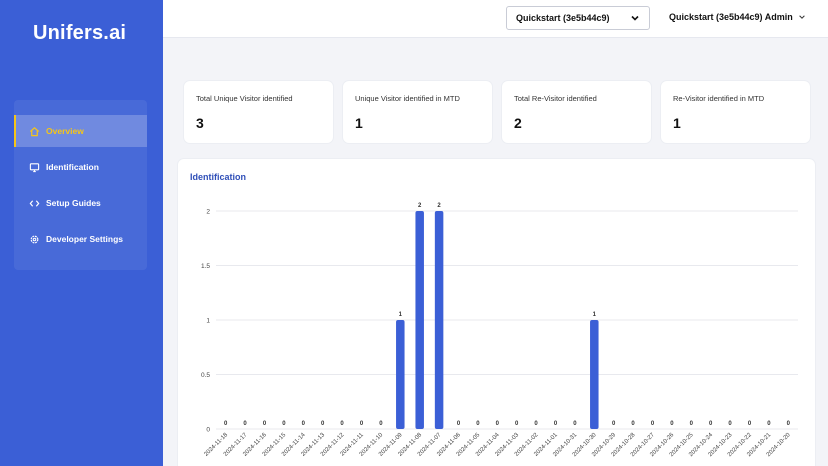 This screenshot has width=828, height=466. Describe the element at coordinates (84, 239) in the screenshot. I see `sidebar-item-label: Developer Settings` at that location.